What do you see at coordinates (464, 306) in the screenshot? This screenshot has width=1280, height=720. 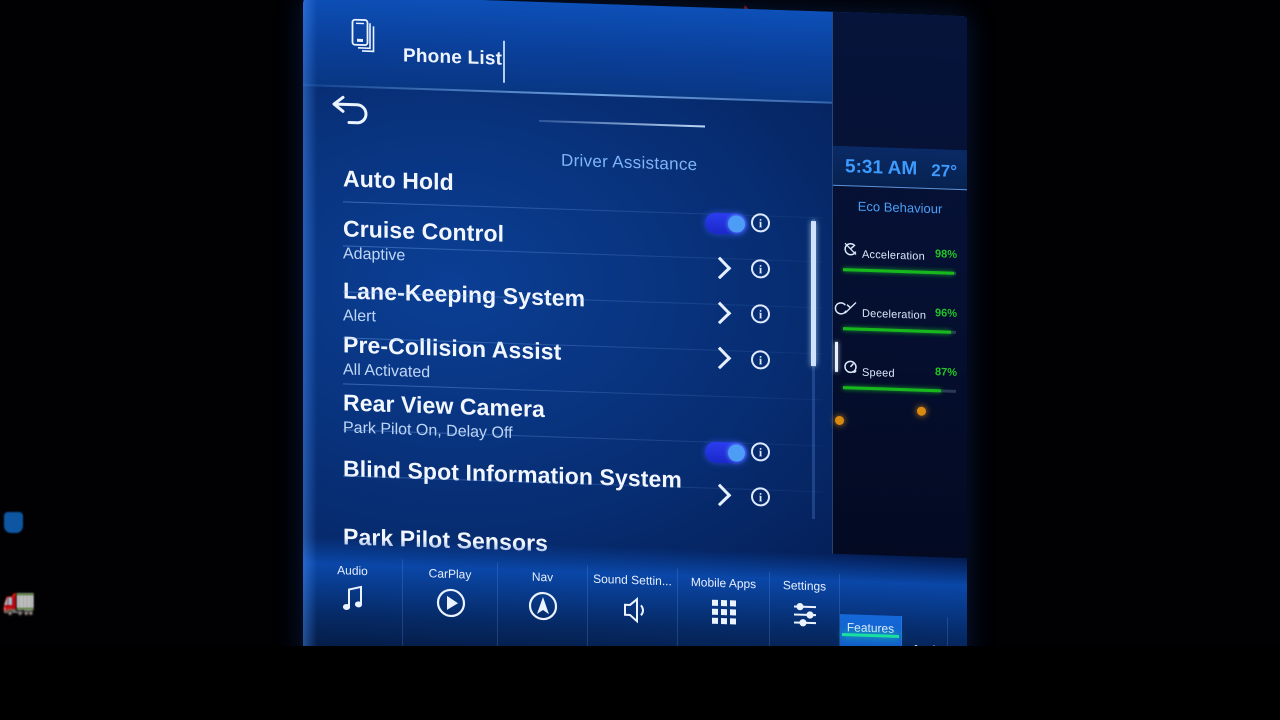 I see `list-item: Lane-Keeping System Alert` at bounding box center [464, 306].